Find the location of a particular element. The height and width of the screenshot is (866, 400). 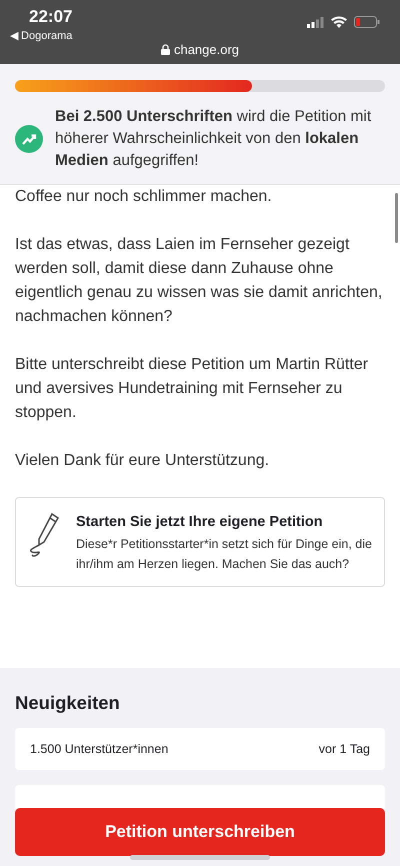

sign-petition-button: Petition unterschreiben is located at coordinates (200, 832).